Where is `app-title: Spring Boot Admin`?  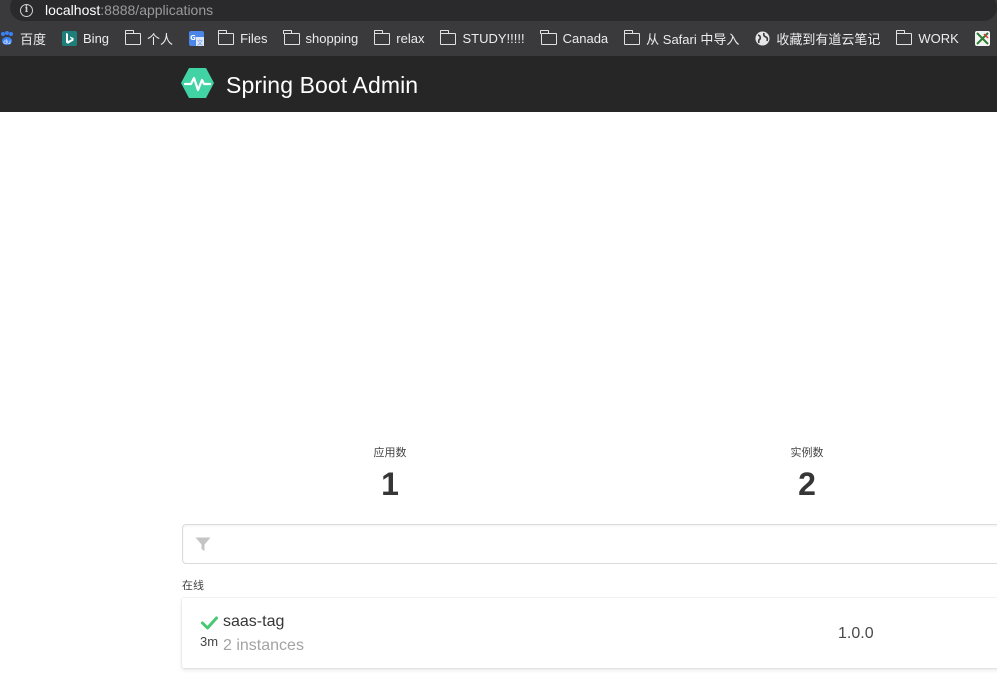 app-title: Spring Boot Admin is located at coordinates (322, 85).